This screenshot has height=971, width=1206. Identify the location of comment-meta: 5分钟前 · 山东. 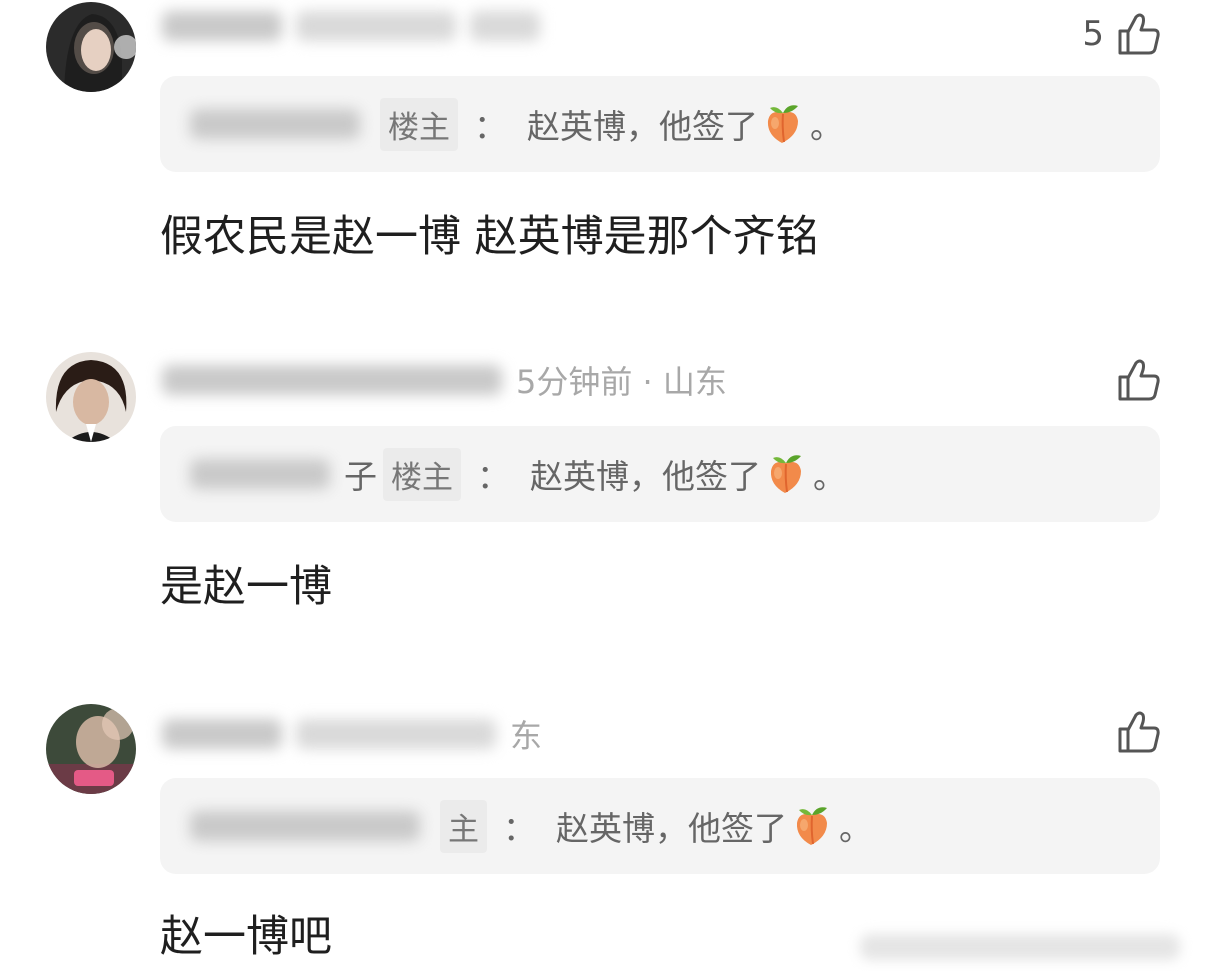
(444, 380).